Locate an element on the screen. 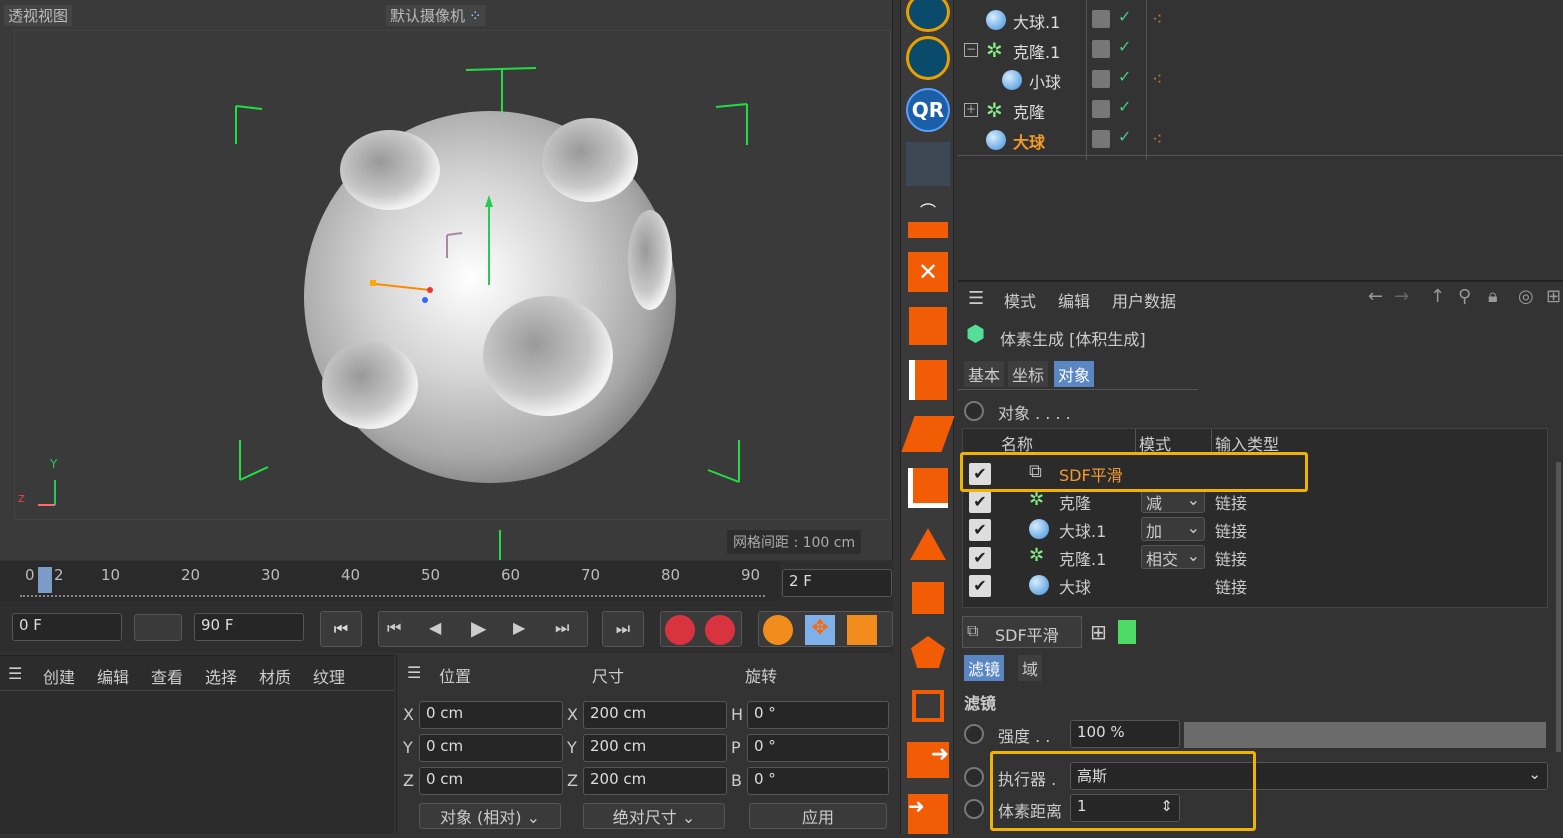 This screenshot has width=1563, height=838. scale-icon is located at coordinates (862, 630).